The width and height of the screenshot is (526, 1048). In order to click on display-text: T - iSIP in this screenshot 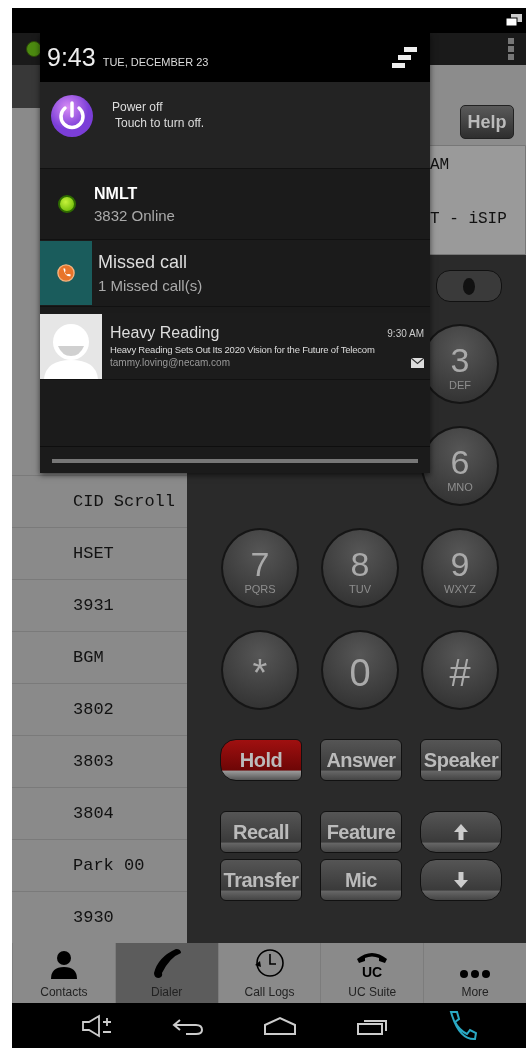, I will do `click(468, 219)`.